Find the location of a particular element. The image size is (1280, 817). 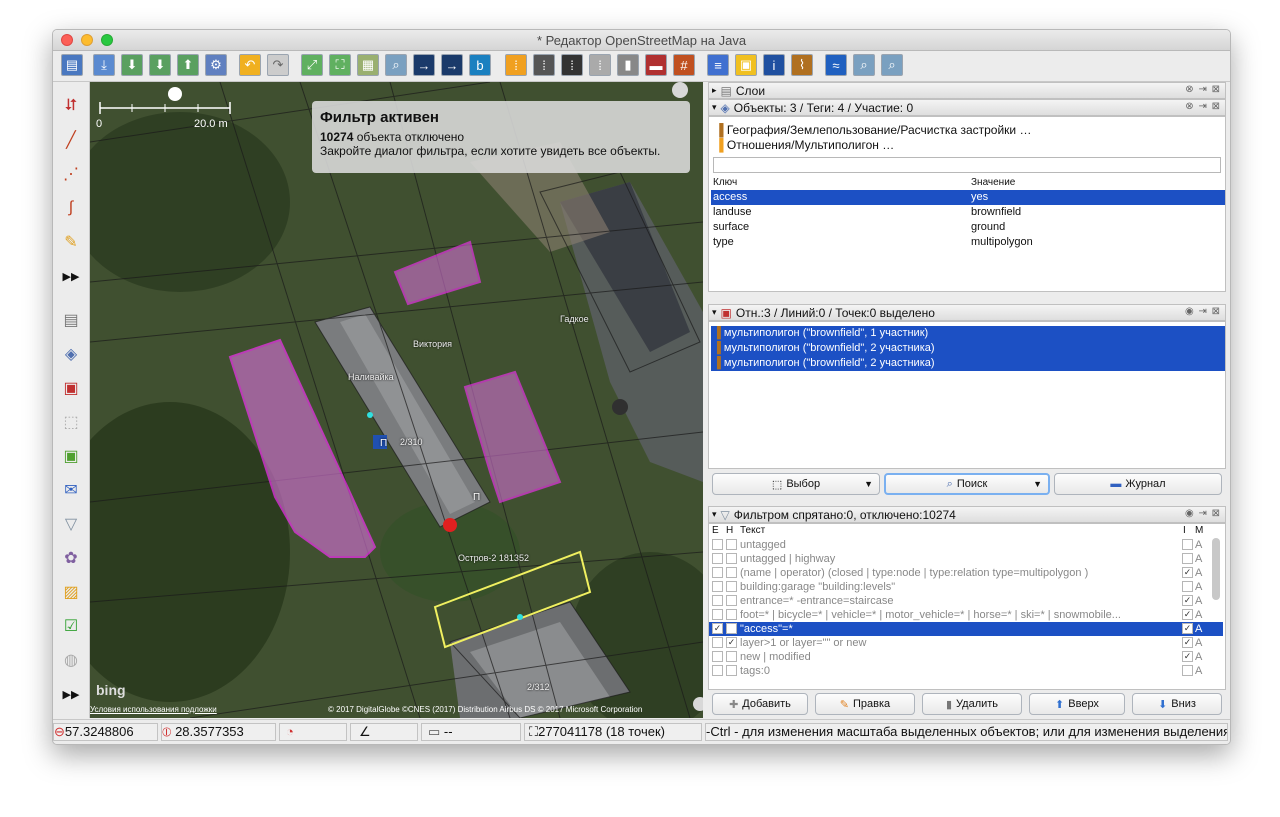

delete-filter-button: ▮ Удалить is located at coordinates (972, 704).